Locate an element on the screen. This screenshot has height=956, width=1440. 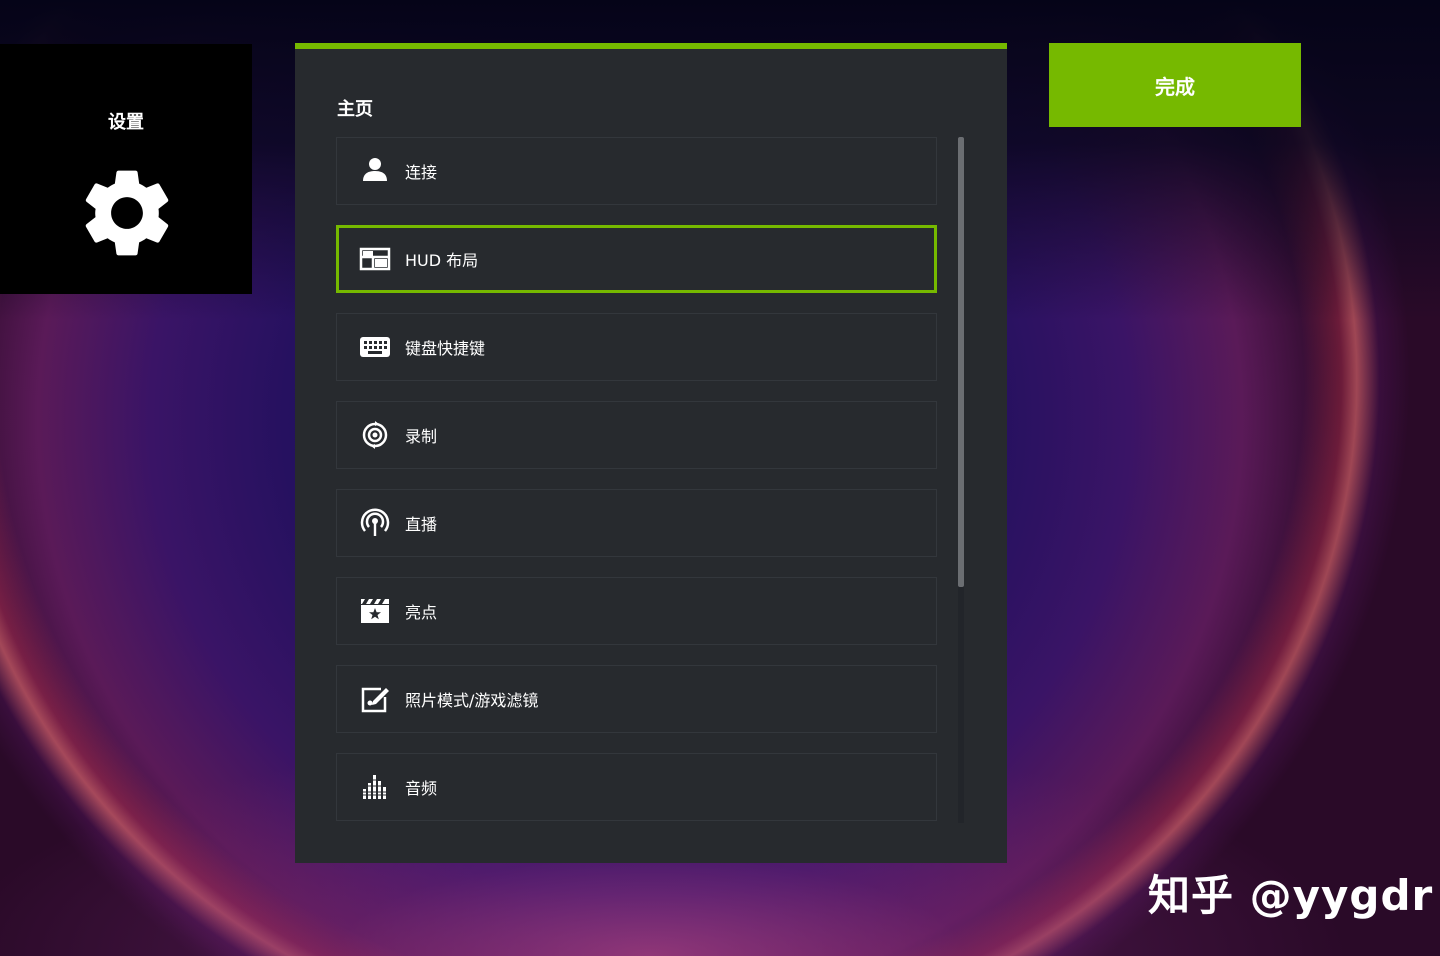
photo-edit-icon is located at coordinates (375, 700).